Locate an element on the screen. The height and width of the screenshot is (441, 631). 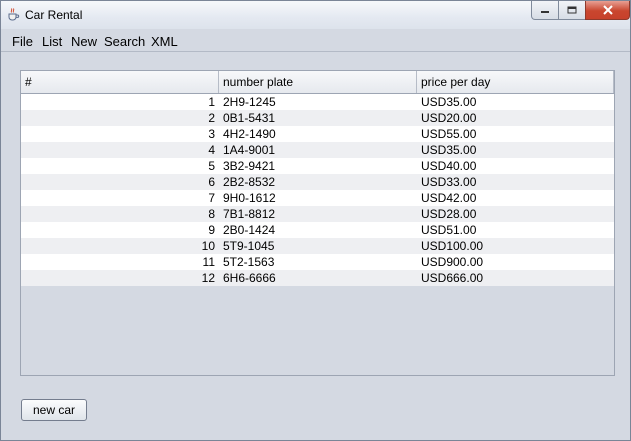
column-header-index: # is located at coordinates (120, 82).